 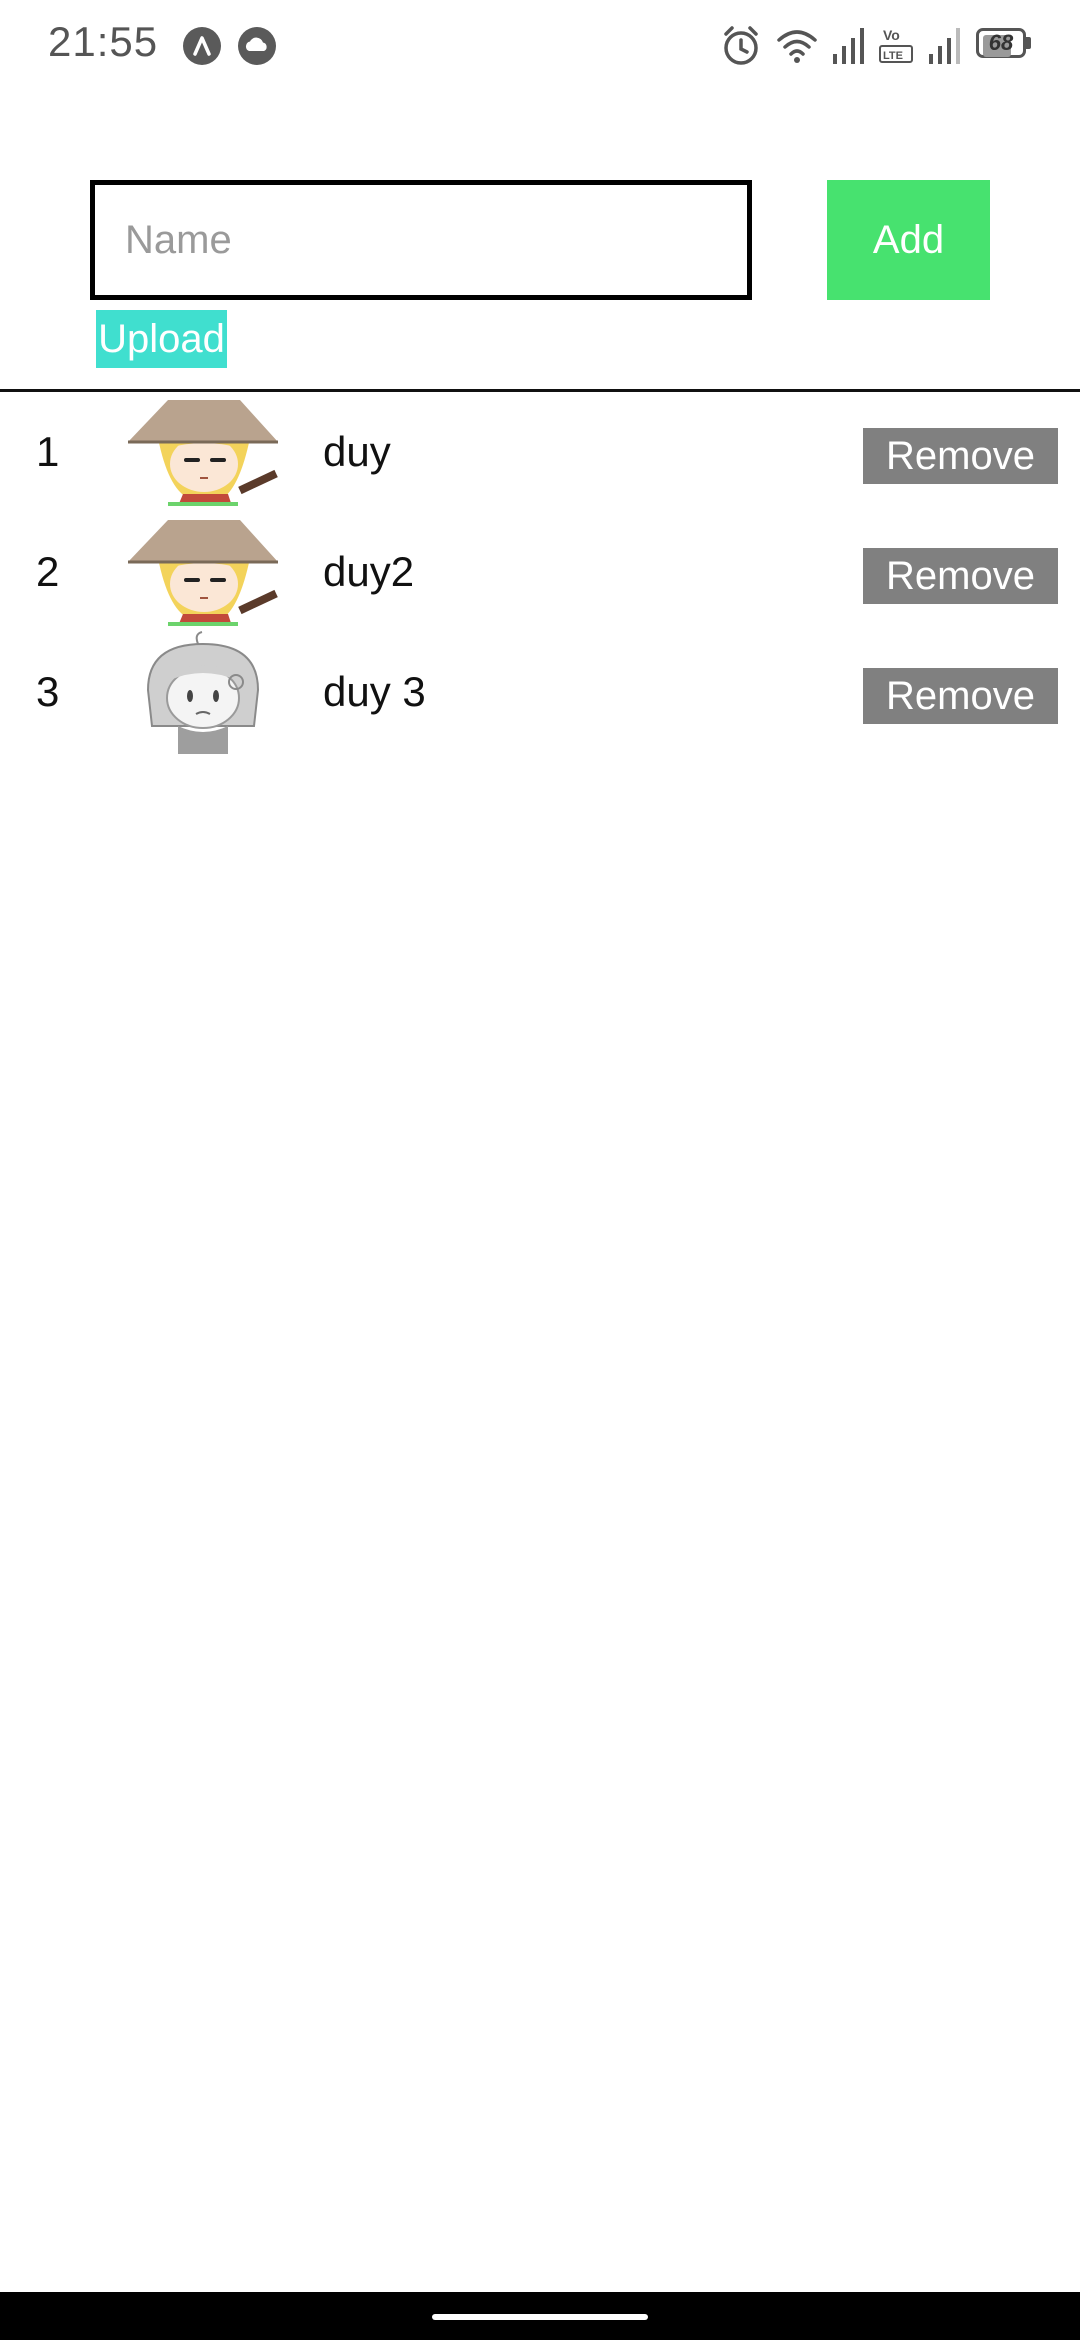 I want to click on name-input, so click(x=421, y=240).